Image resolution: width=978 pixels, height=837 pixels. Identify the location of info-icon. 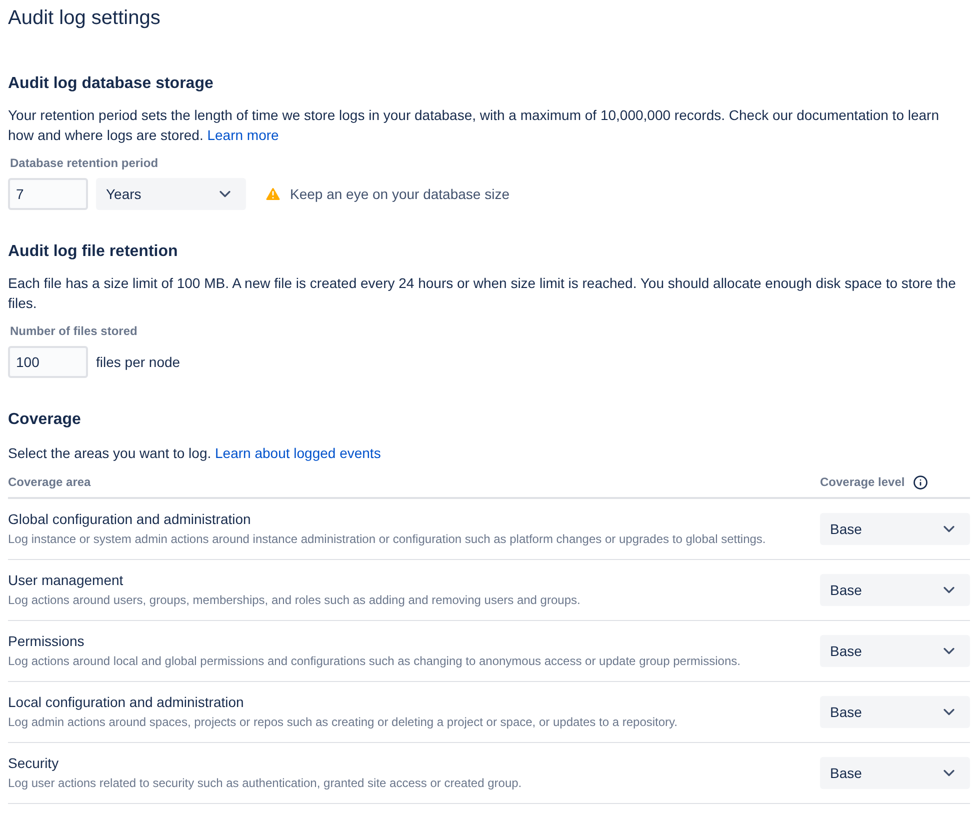
(920, 482).